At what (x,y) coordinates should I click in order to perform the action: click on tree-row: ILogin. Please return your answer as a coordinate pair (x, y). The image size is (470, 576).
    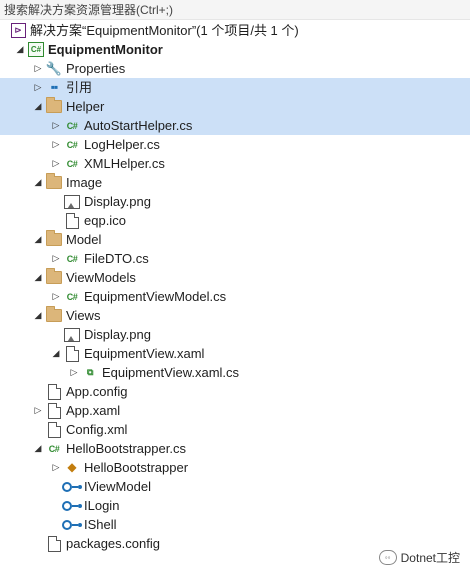
    Looking at the image, I should click on (235, 505).